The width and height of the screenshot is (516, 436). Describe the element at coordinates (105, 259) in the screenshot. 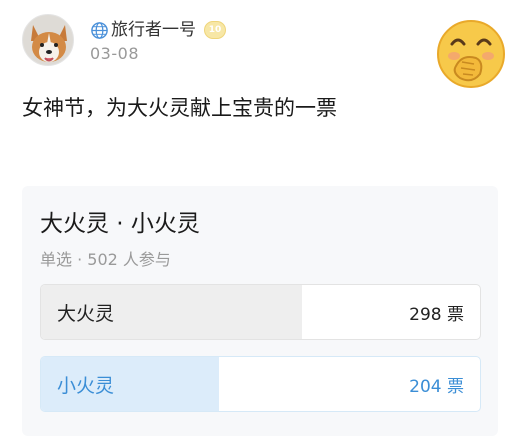

I see `poll-subtitle: 单选 · 502 人参与` at that location.